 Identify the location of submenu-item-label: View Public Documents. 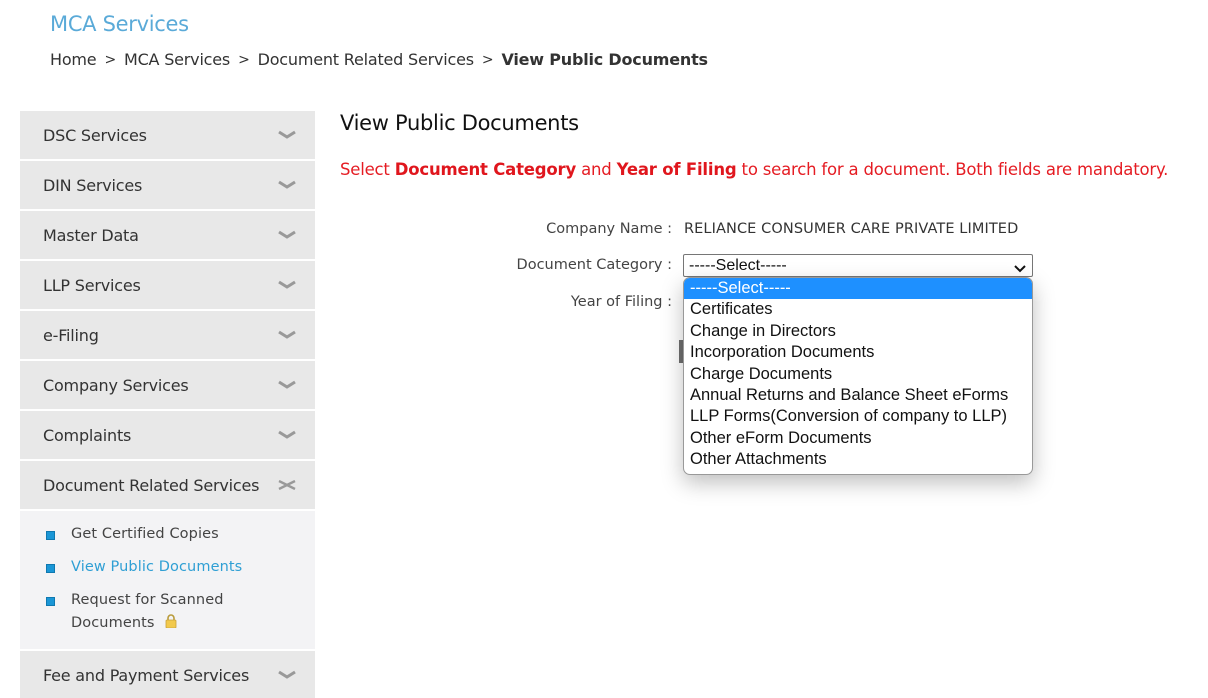
(157, 567).